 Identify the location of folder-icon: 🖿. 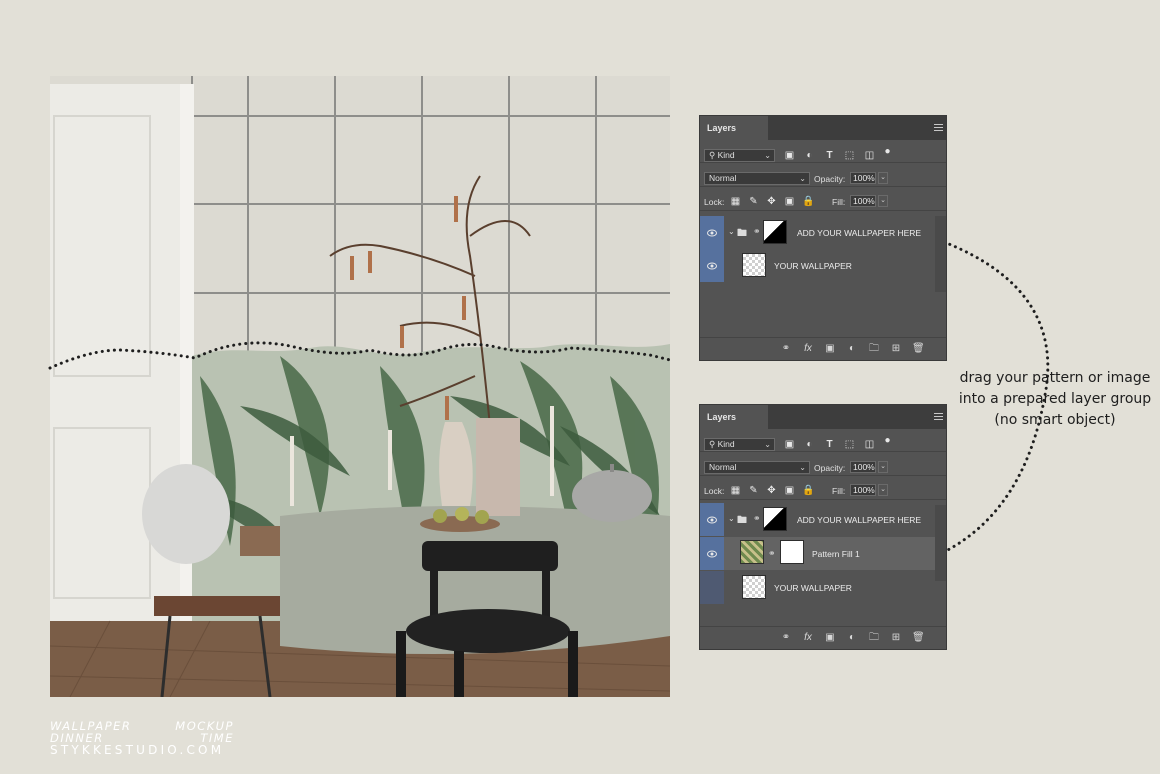
(742, 233).